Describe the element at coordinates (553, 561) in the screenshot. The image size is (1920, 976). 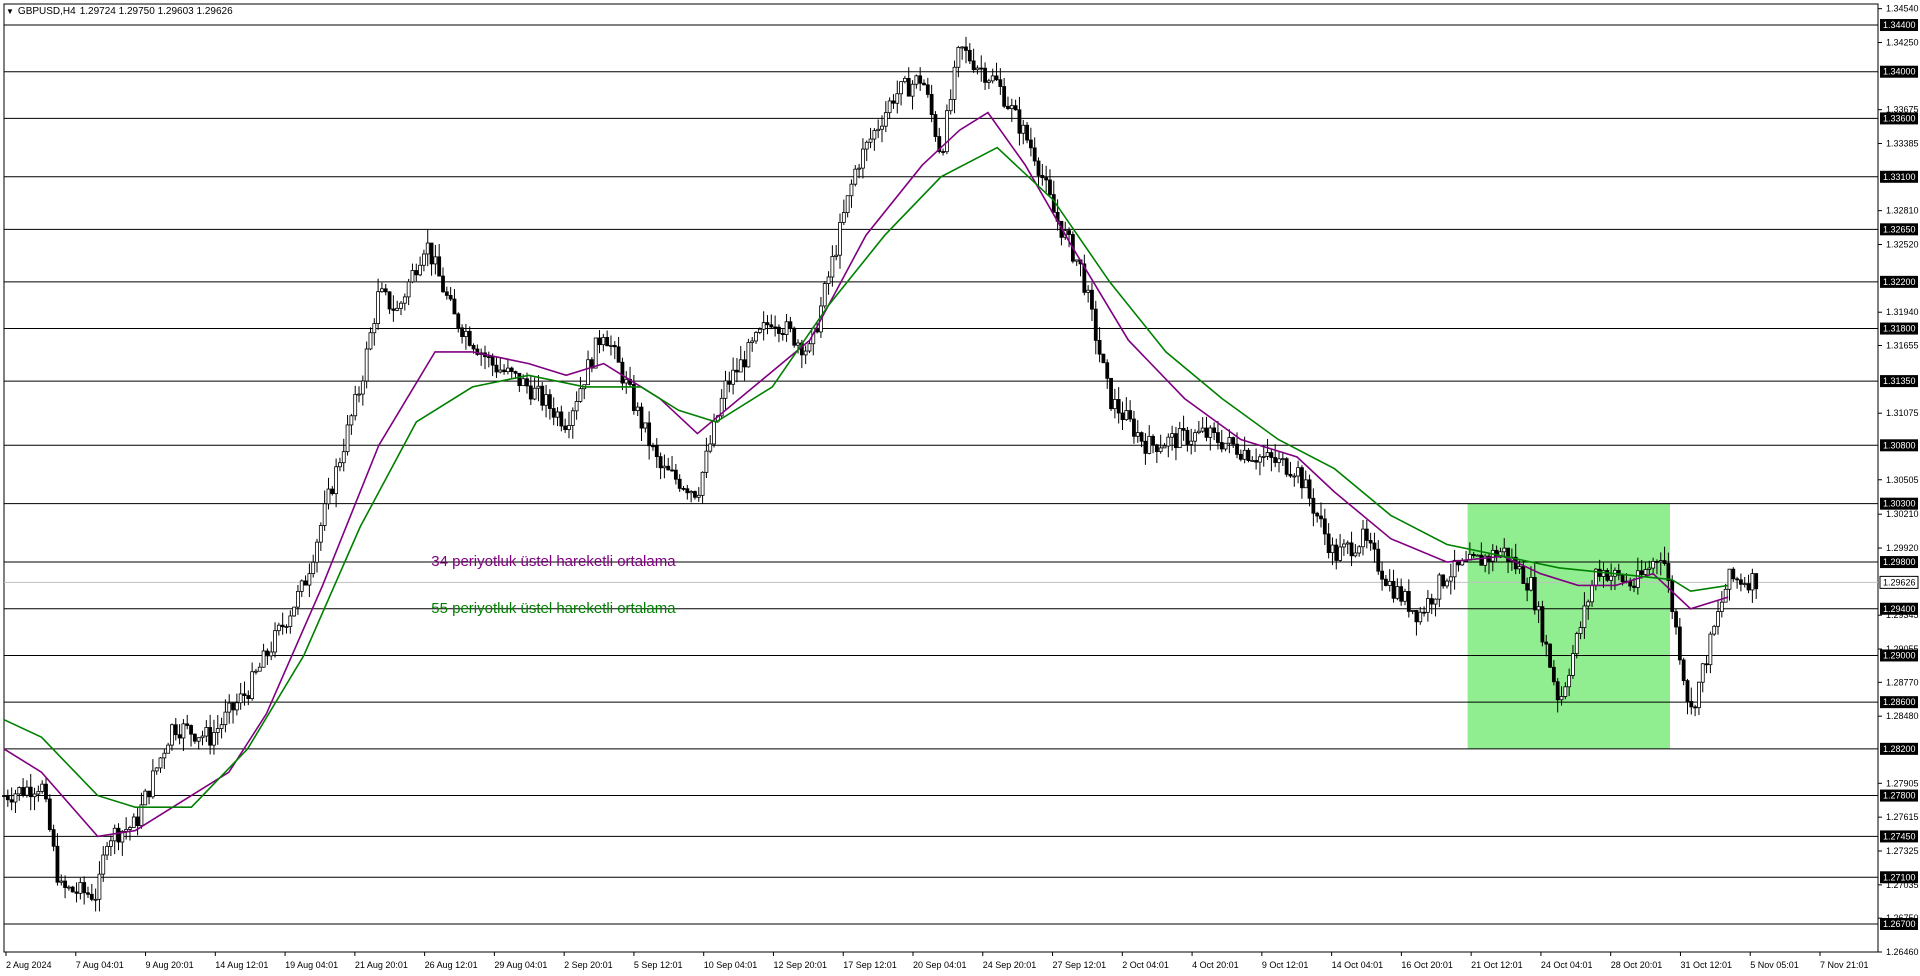
I see `ema34-annotation: 34 periyotluk üstel hareketli ortalama` at that location.